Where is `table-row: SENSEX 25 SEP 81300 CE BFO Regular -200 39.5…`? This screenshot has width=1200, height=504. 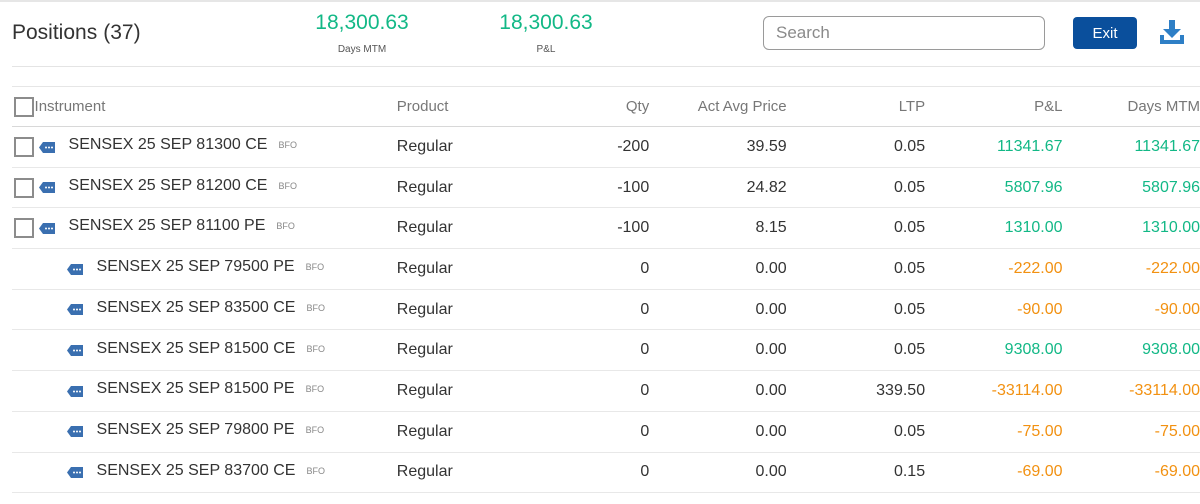
table-row: SENSEX 25 SEP 81300 CE BFO Regular -200 39.5… is located at coordinates (606, 147).